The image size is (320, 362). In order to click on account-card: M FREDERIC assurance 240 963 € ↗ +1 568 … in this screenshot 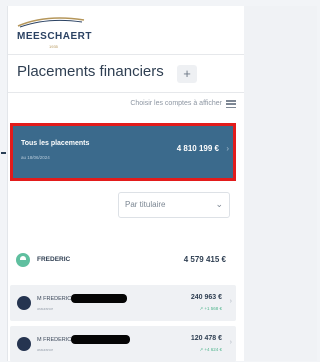, I will do `click(123, 303)`.